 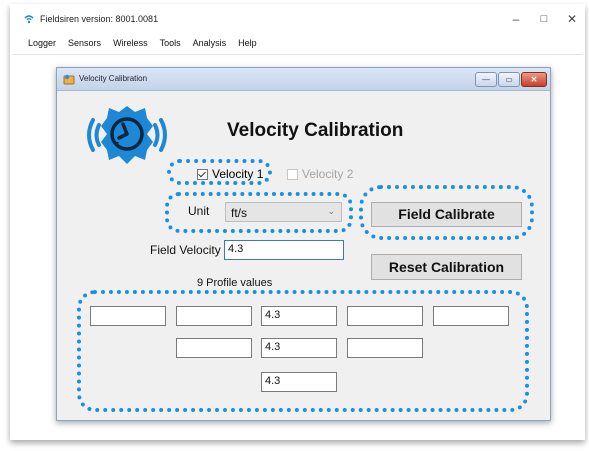 I want to click on dialog-minimize-button: —, so click(x=486, y=79).